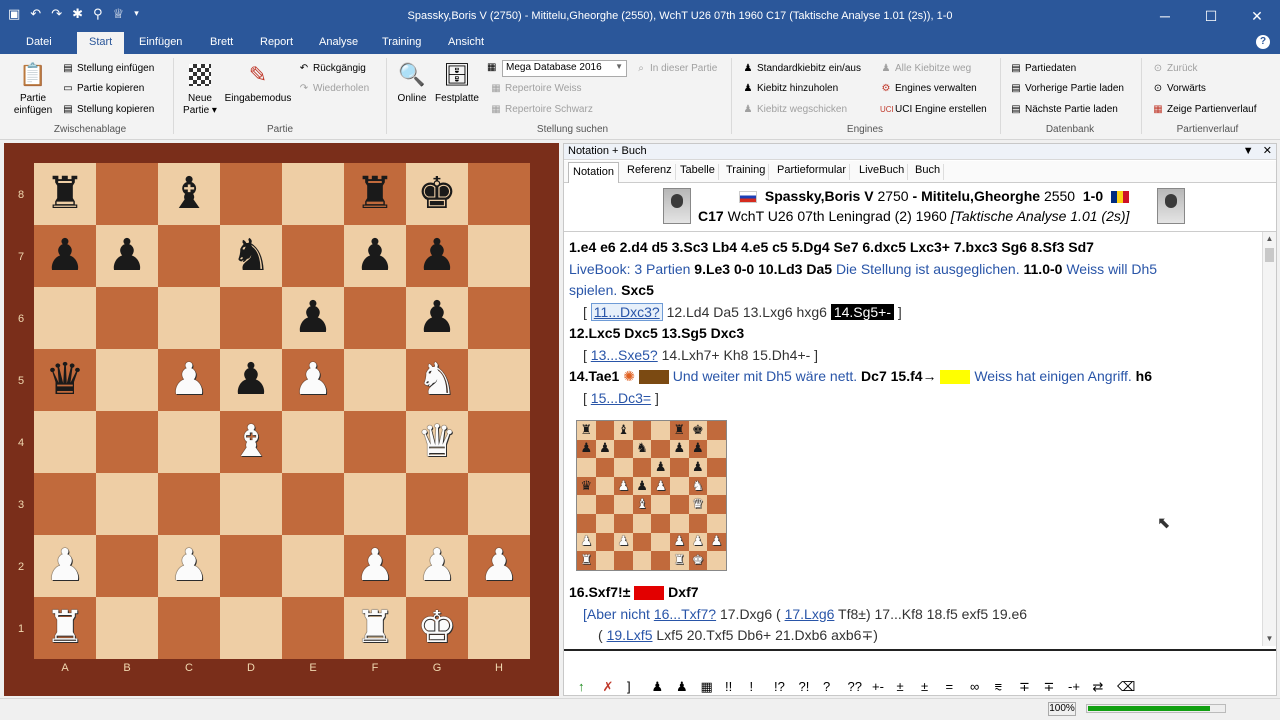 The image size is (1280, 720). I want to click on file-menu: Datei, so click(39, 42).